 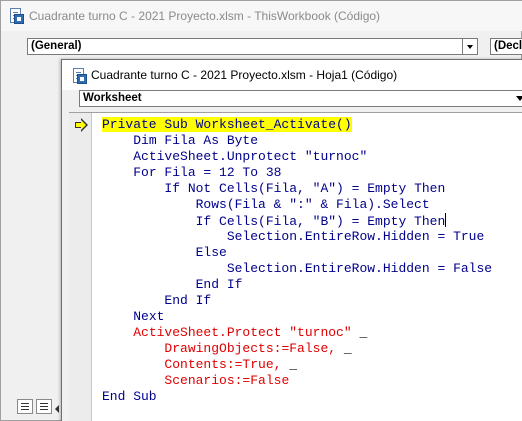 I want to click on code-token: Selection.EntireRow.Hidden = False, so click(x=359, y=268).